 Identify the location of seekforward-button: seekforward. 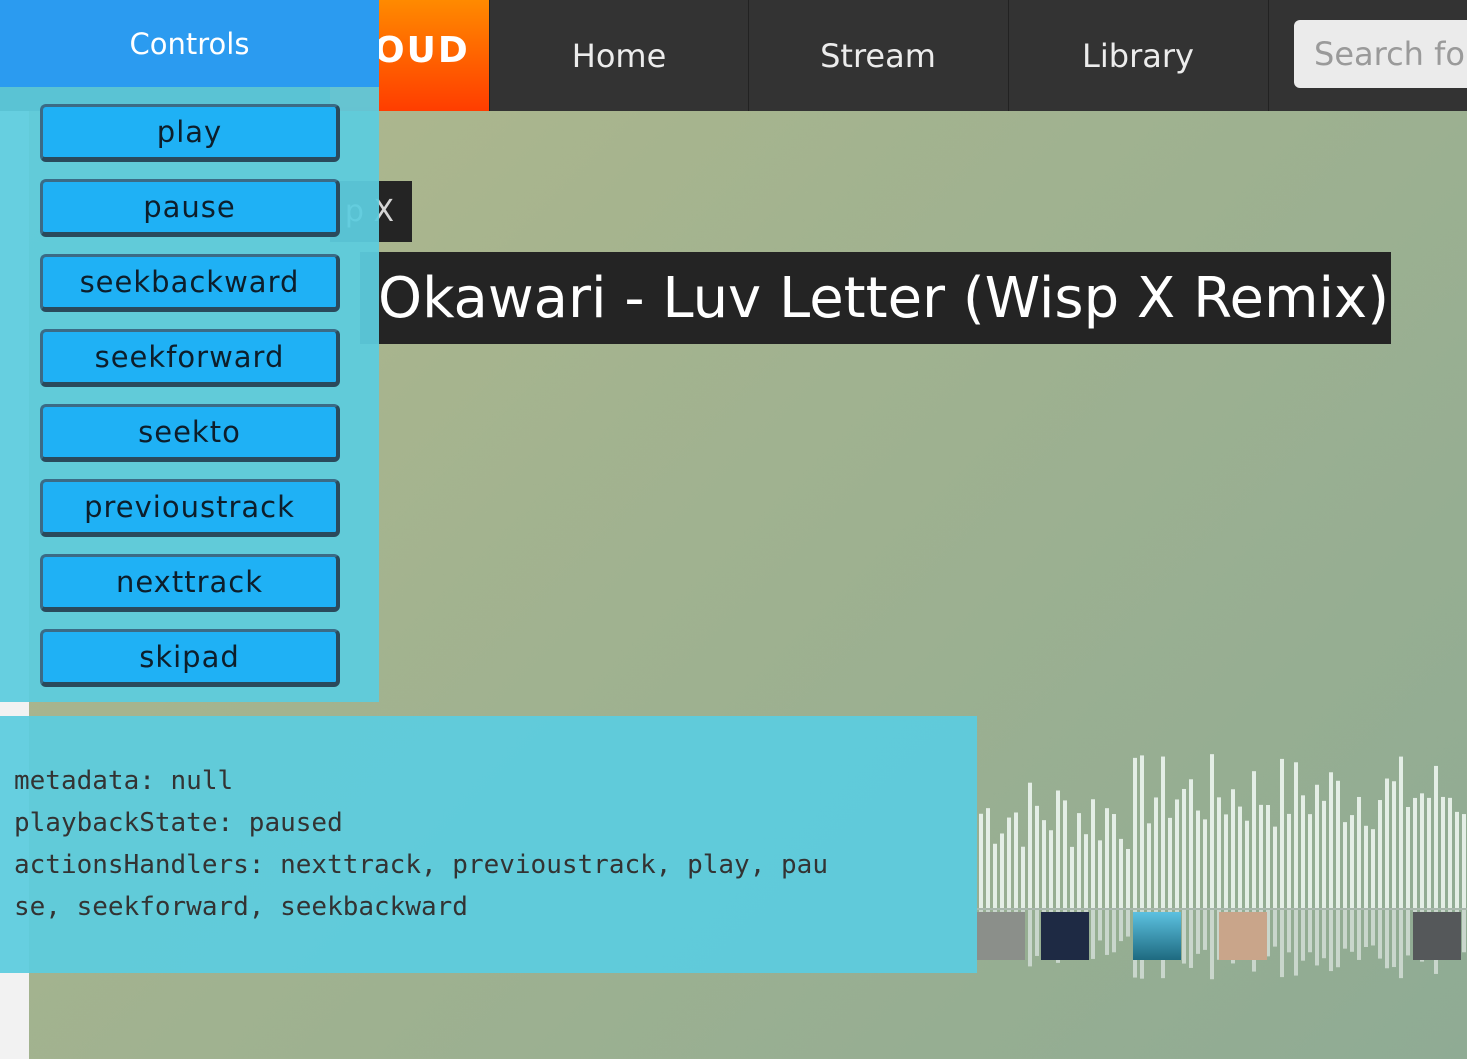
(190, 358).